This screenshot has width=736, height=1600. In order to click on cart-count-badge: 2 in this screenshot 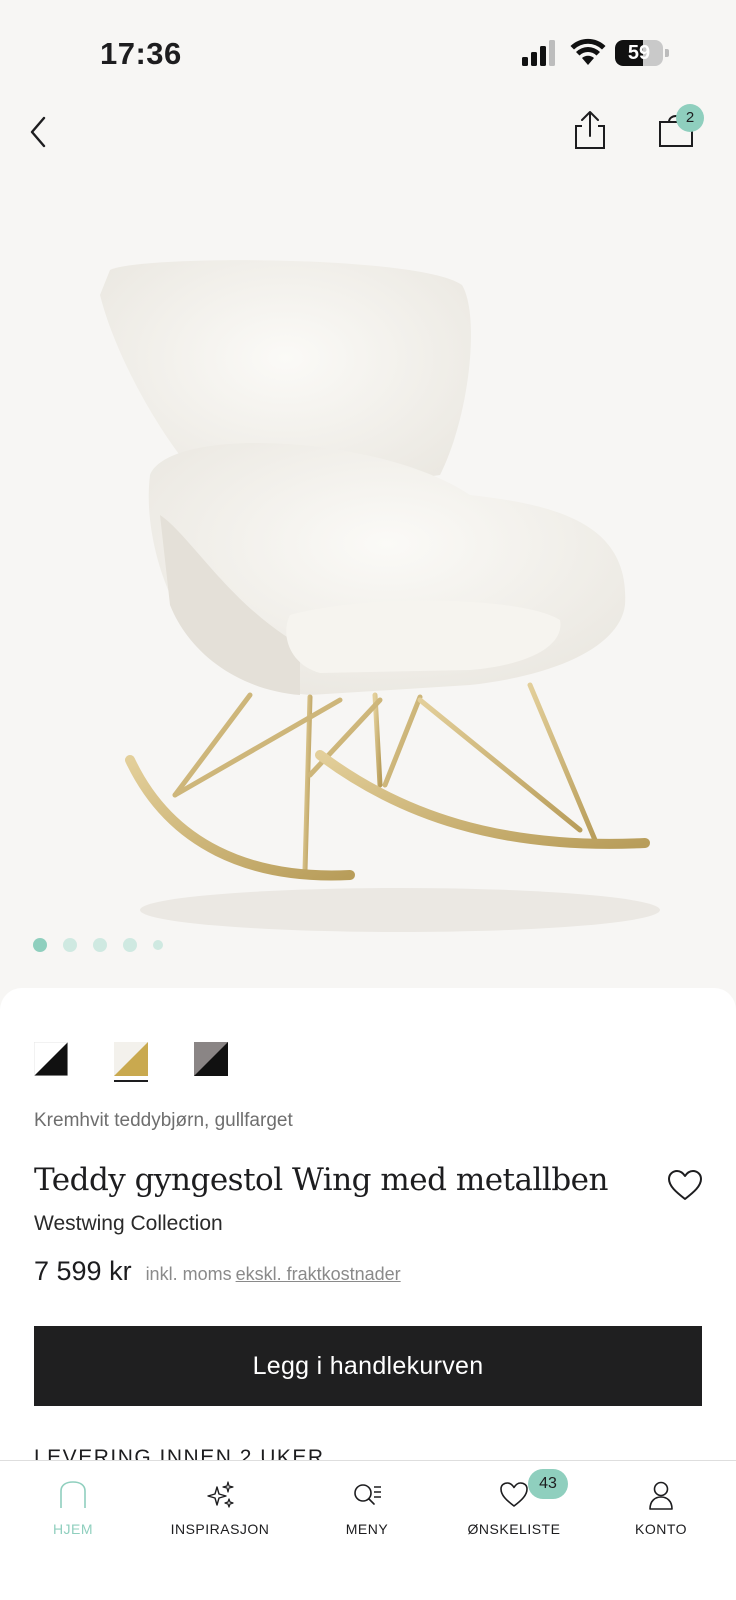, I will do `click(690, 118)`.